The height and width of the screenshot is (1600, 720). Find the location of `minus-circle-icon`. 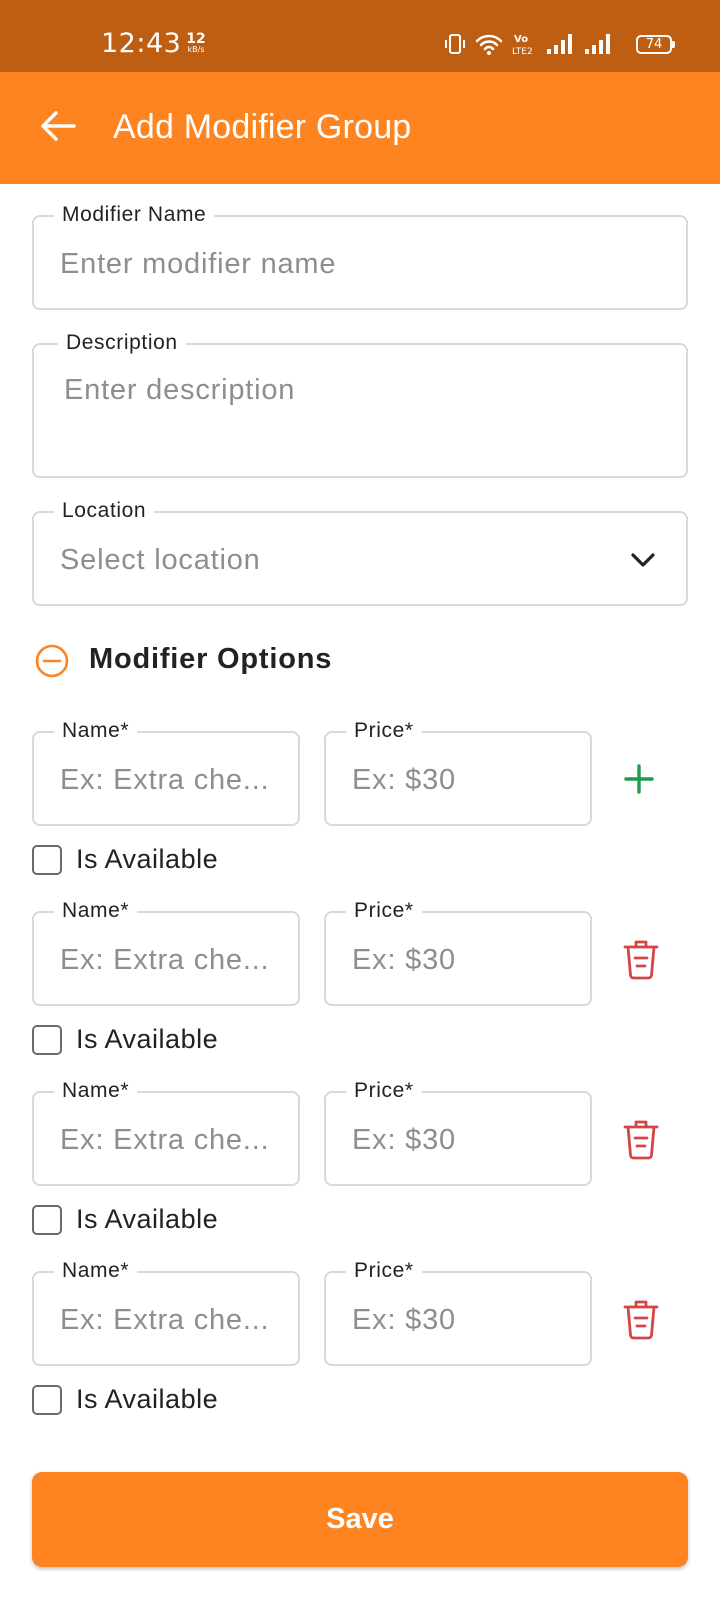

minus-circle-icon is located at coordinates (52, 661).